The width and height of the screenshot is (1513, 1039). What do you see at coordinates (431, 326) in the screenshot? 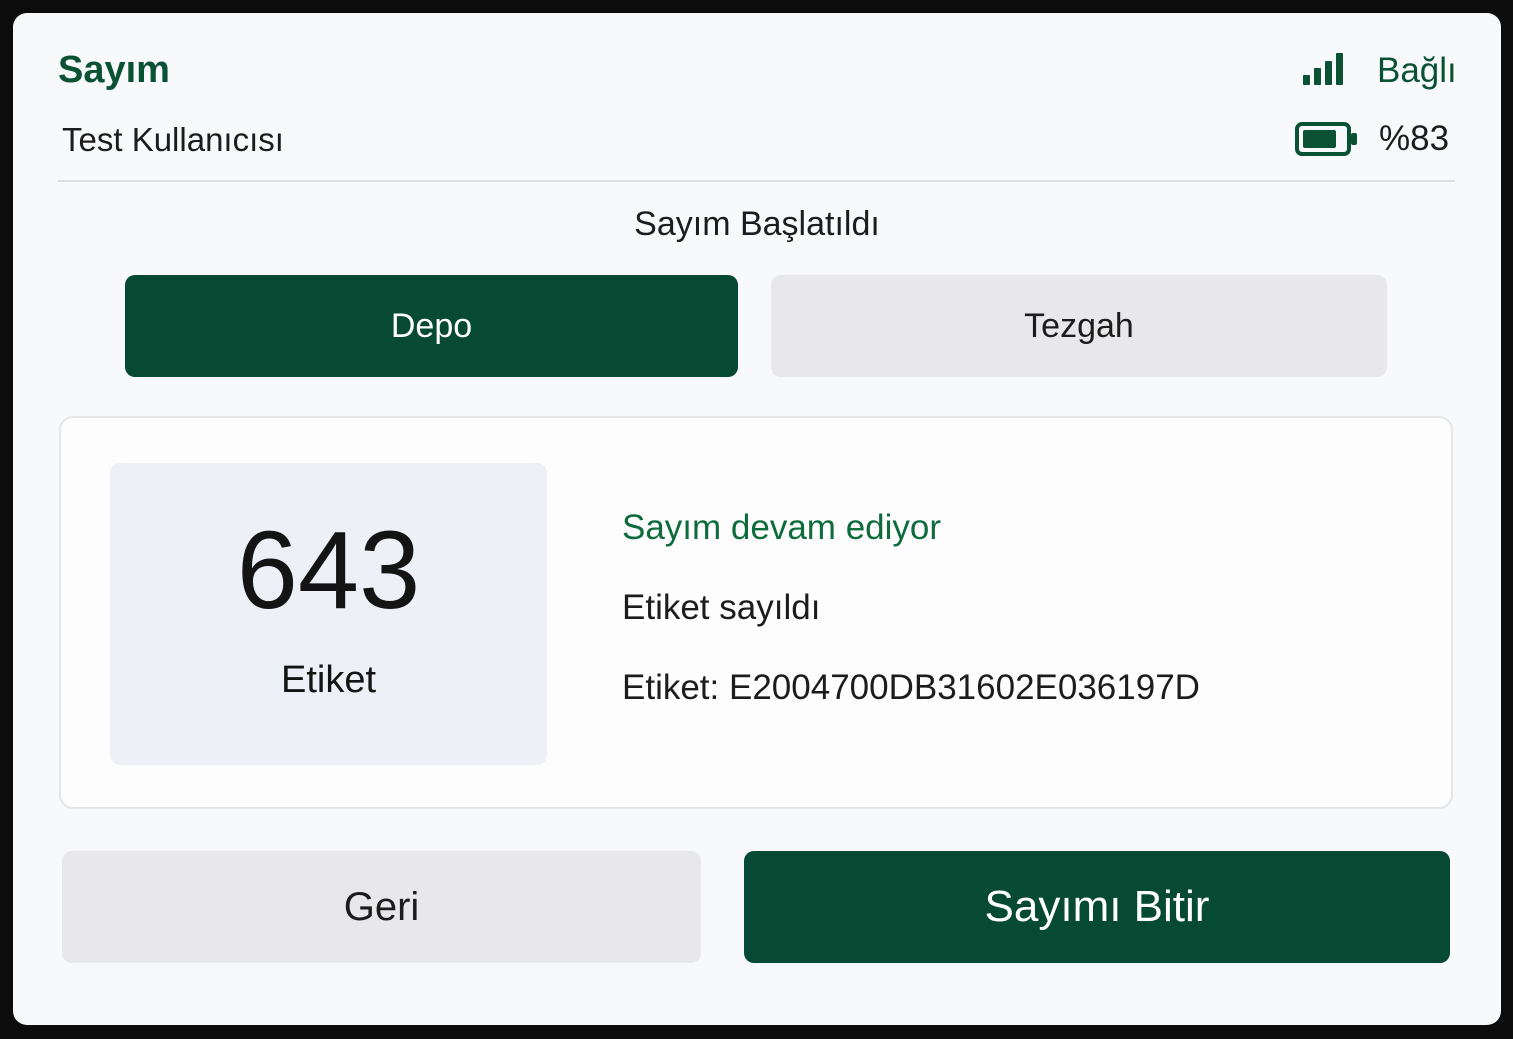
I see `tab-depo: Depo` at bounding box center [431, 326].